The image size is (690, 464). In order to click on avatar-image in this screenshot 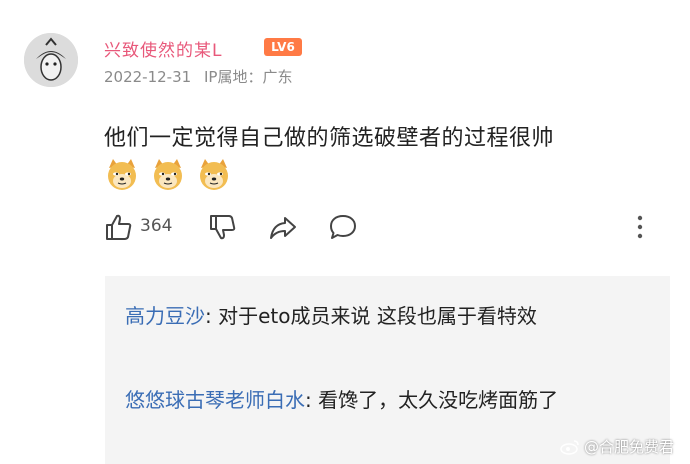, I will do `click(51, 60)`.